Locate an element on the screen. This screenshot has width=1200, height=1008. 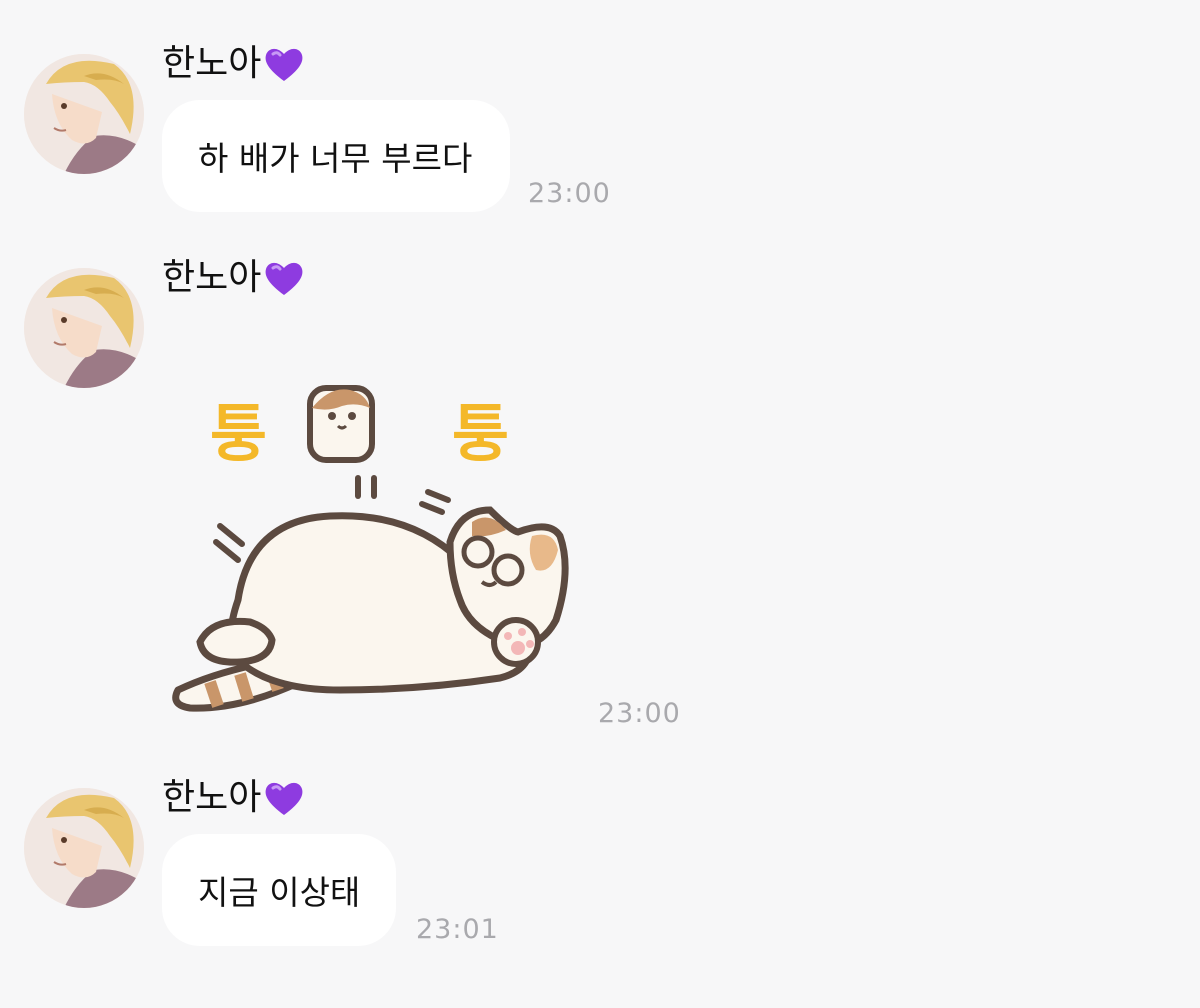
small-cat-icon is located at coordinates (341, 424).